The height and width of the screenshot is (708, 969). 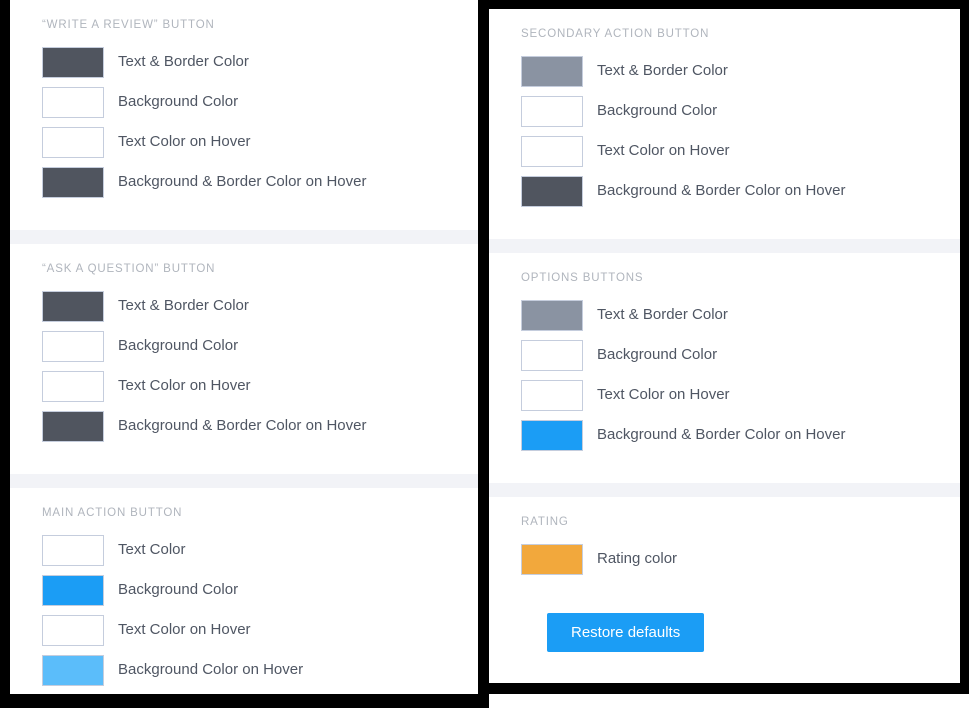 I want to click on swatch-label: Text Color, so click(x=152, y=549).